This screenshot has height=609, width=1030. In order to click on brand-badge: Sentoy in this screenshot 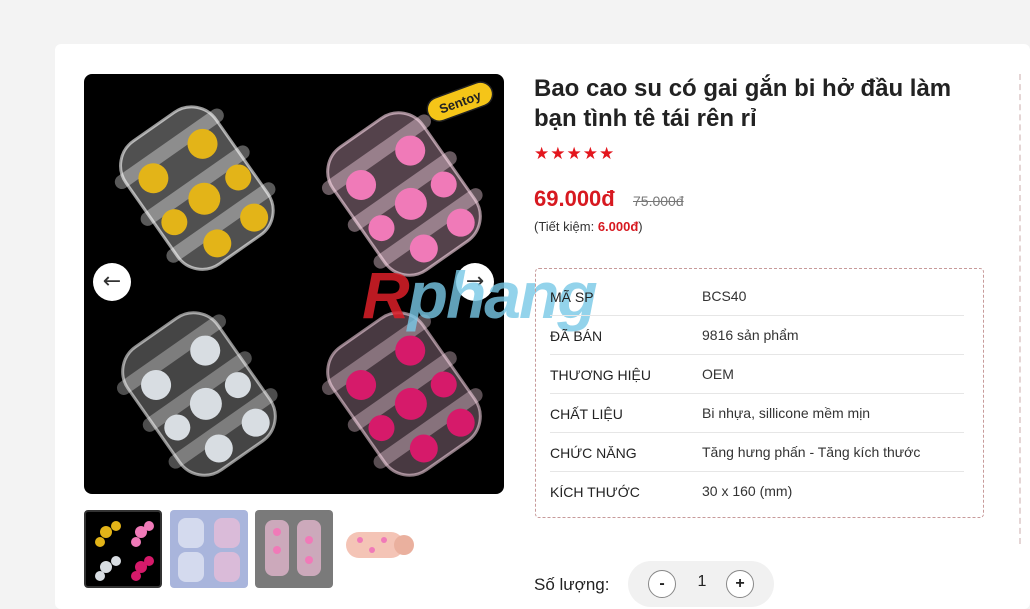, I will do `click(460, 101)`.